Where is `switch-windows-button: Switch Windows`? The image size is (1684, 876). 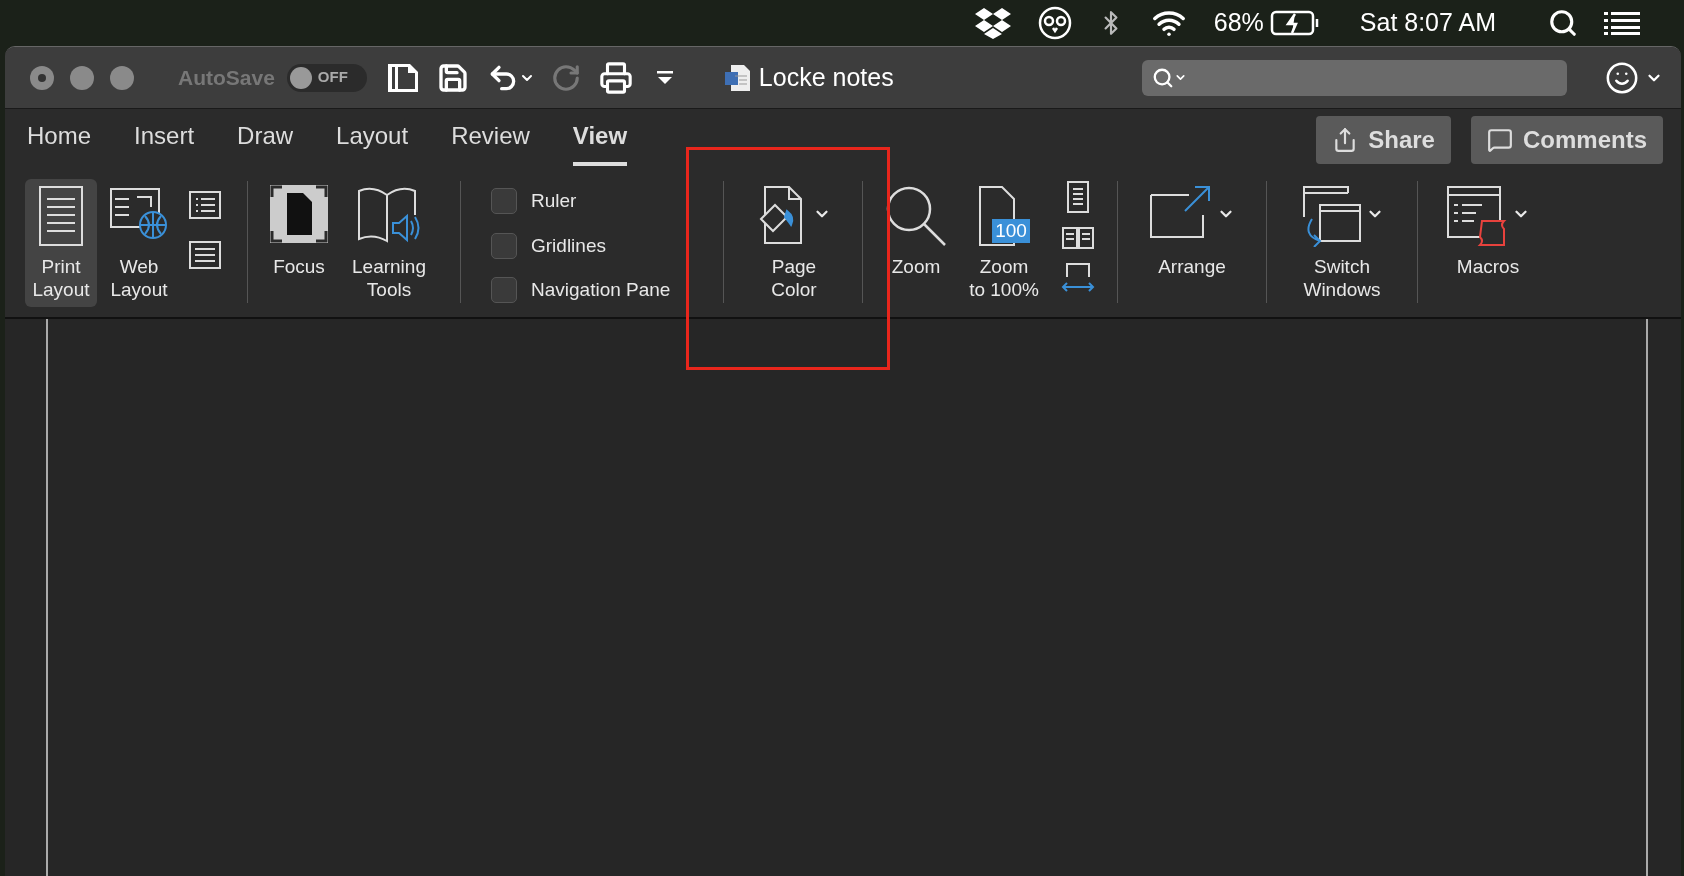 switch-windows-button: Switch Windows is located at coordinates (1342, 243).